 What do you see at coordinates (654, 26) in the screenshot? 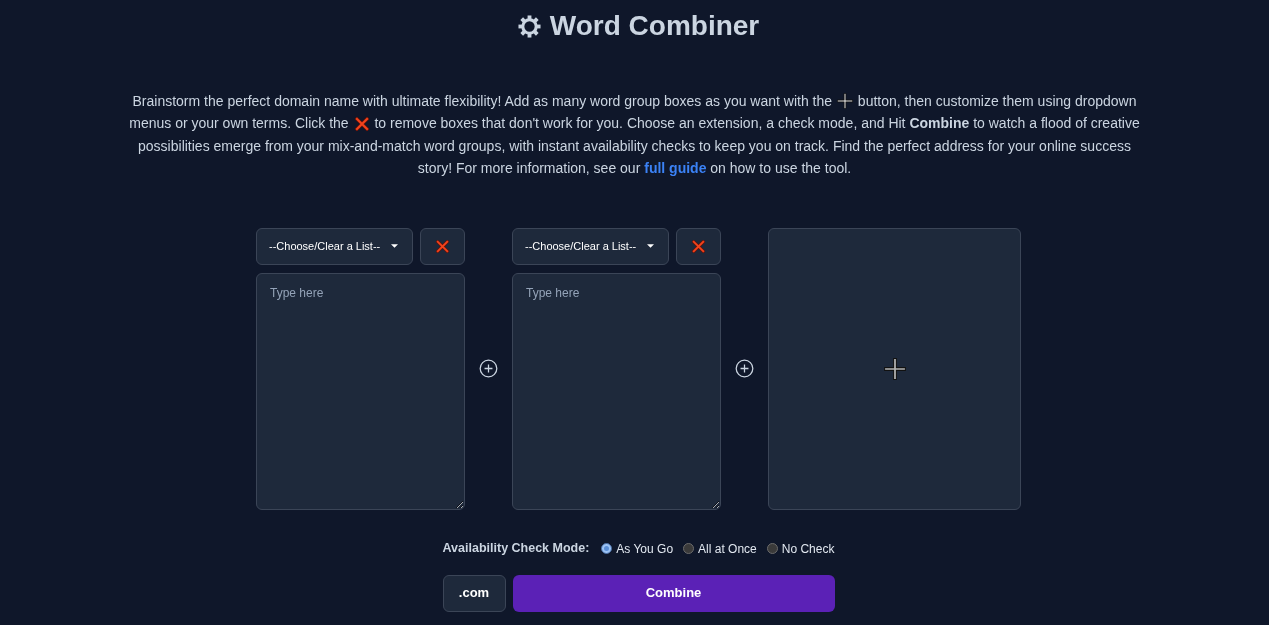
I see `page-title: Word Combiner` at bounding box center [654, 26].